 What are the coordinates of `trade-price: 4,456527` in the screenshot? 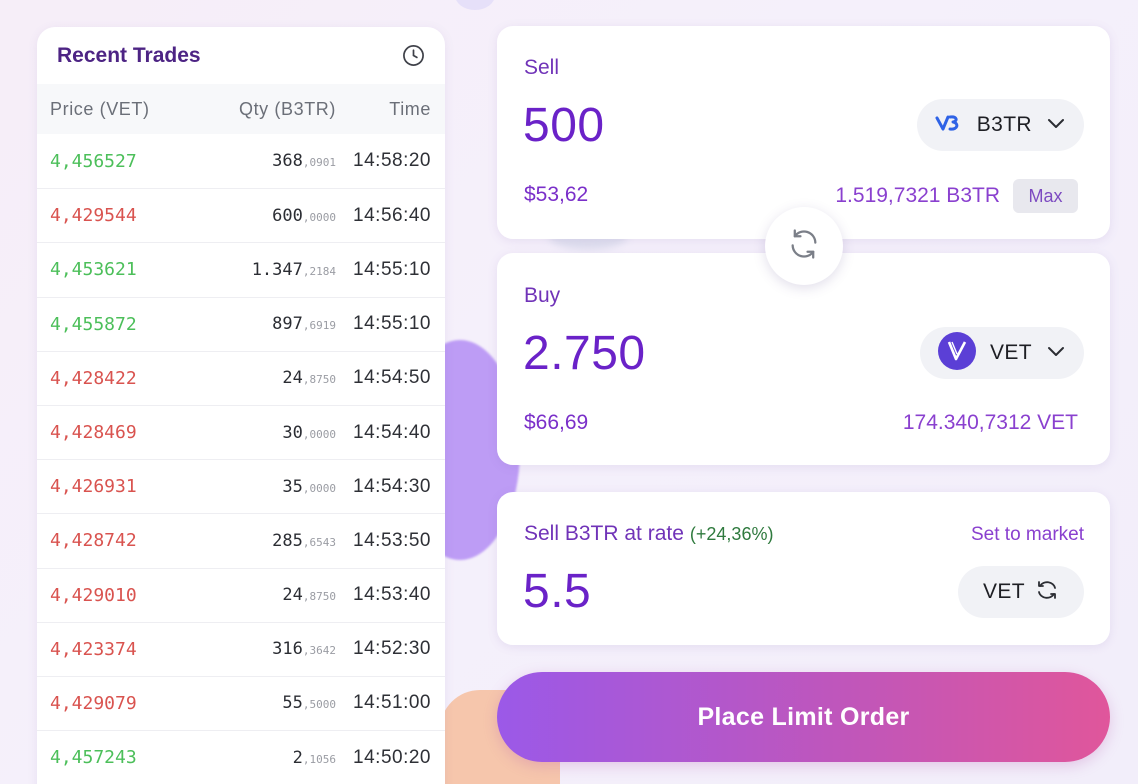 It's located at (93, 161).